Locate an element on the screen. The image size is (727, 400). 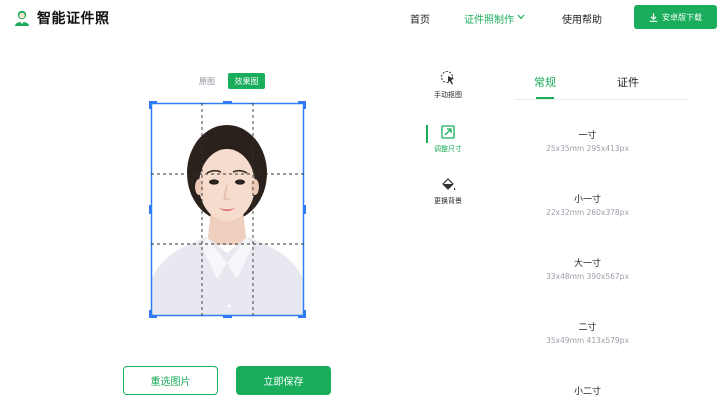
download-icon is located at coordinates (653, 17).